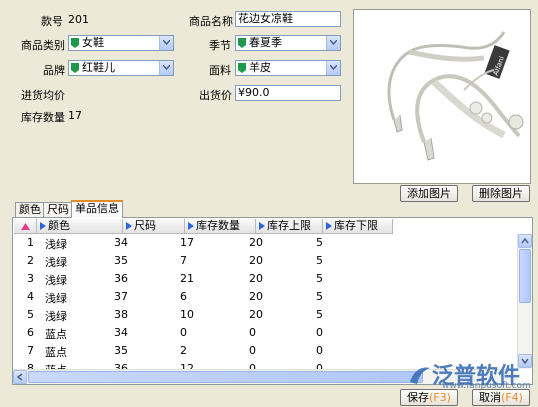 Image resolution: width=538 pixels, height=407 pixels. I want to click on cell-qty: 6, so click(183, 296).